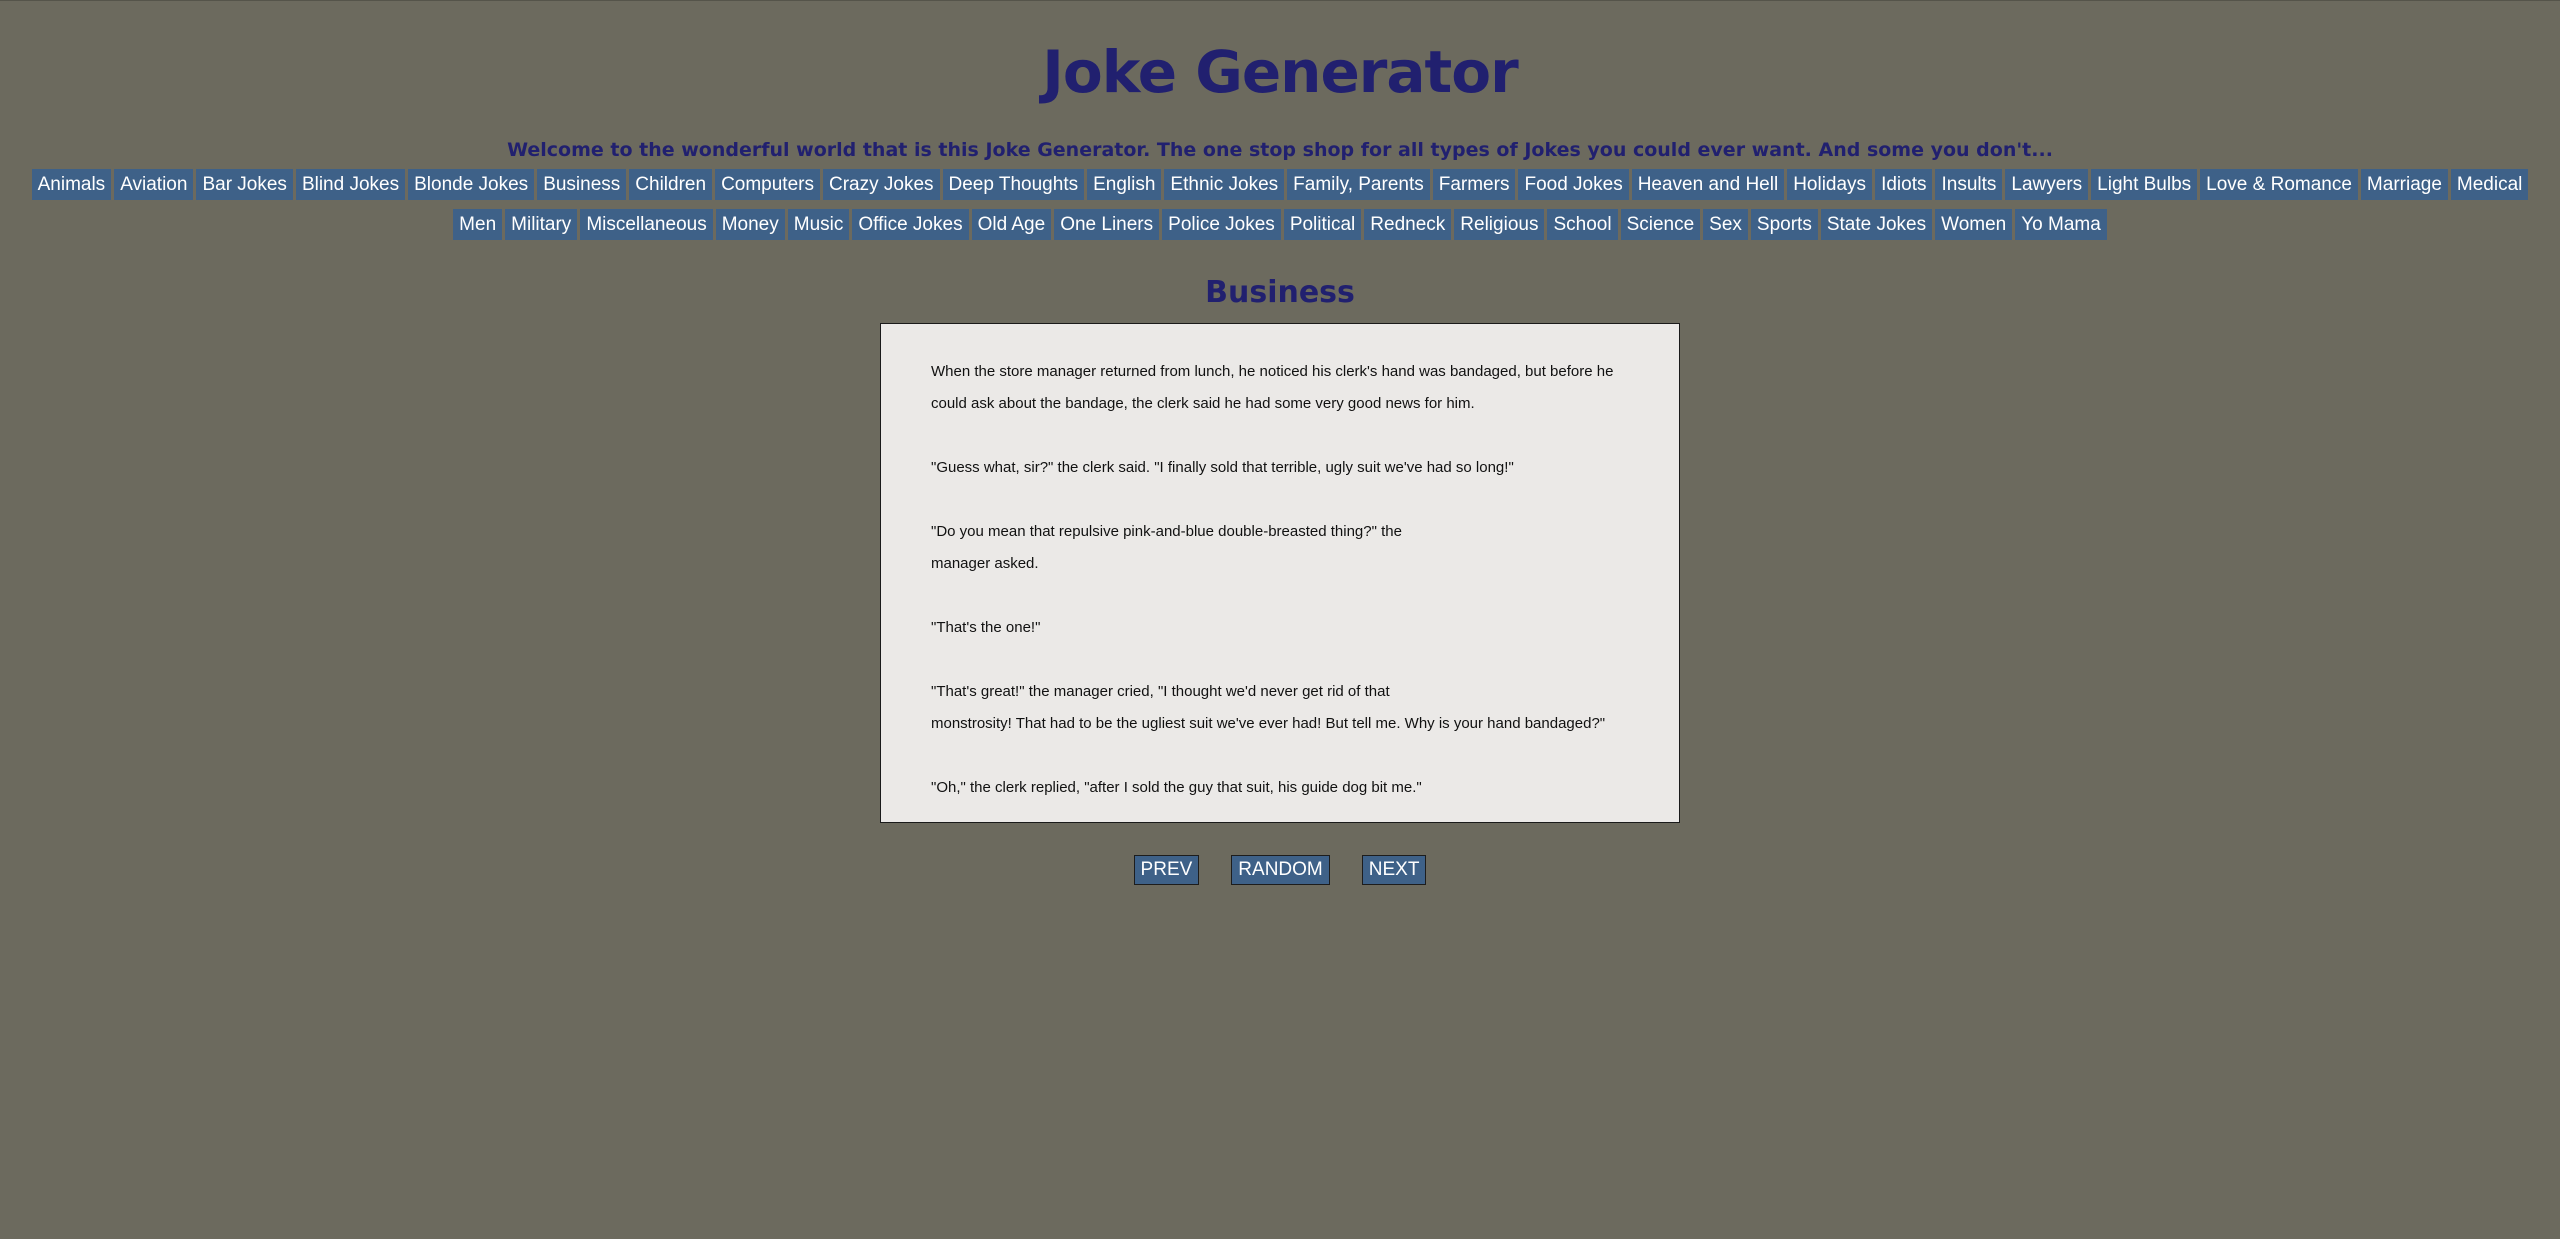 Image resolution: width=2560 pixels, height=1239 pixels. I want to click on next-button: NEXT, so click(1394, 870).